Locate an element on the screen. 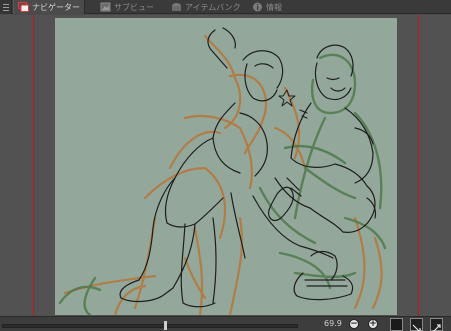 Image resolution: width=451 pixels, height=331 pixels. tab-navigator: ナビゲーター is located at coordinates (49, 7).